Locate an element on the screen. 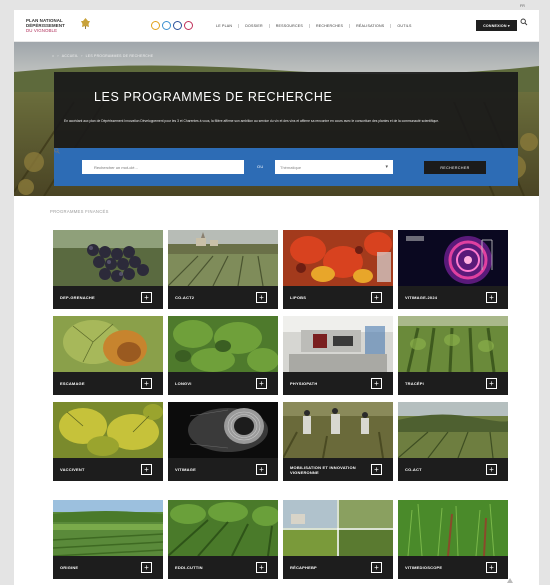  program-card-footer: MOBILISATION ET INNOVATION VIGNERONNE + is located at coordinates (338, 469).